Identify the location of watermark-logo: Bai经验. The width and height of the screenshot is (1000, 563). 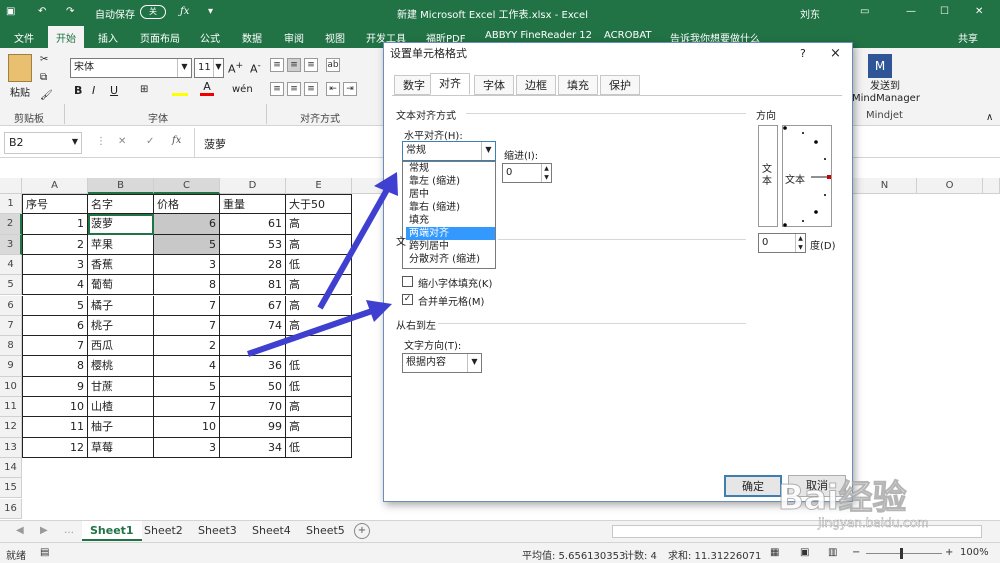
(843, 498).